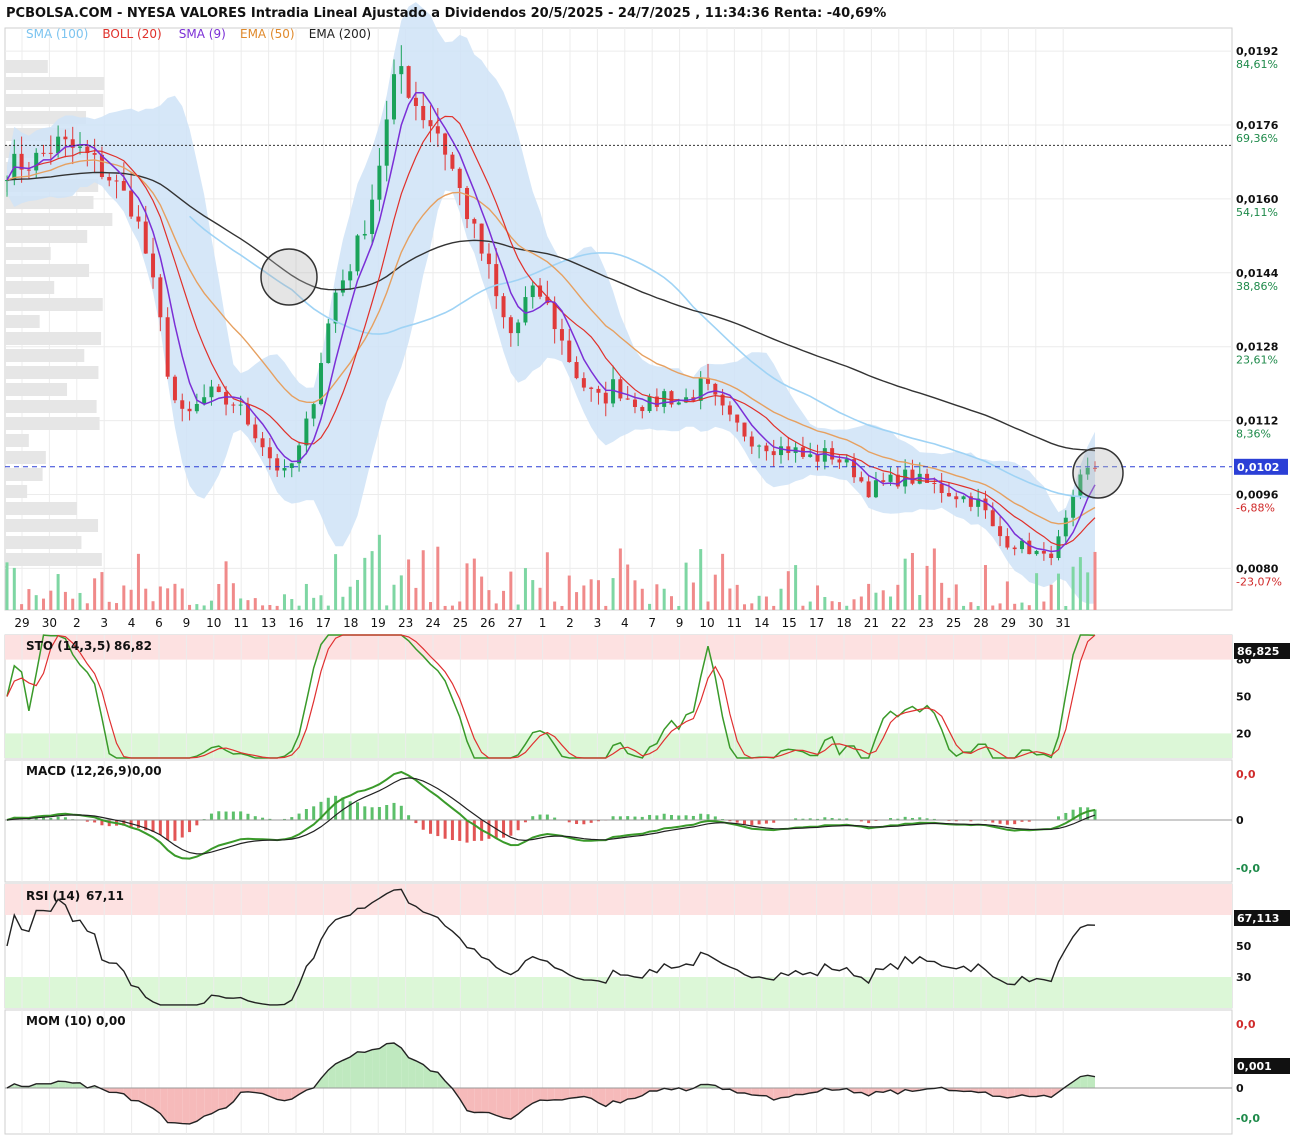 This screenshot has width=1299, height=1138. Describe the element at coordinates (1240, 820) in the screenshot. I see `macd-tick: 0` at that location.